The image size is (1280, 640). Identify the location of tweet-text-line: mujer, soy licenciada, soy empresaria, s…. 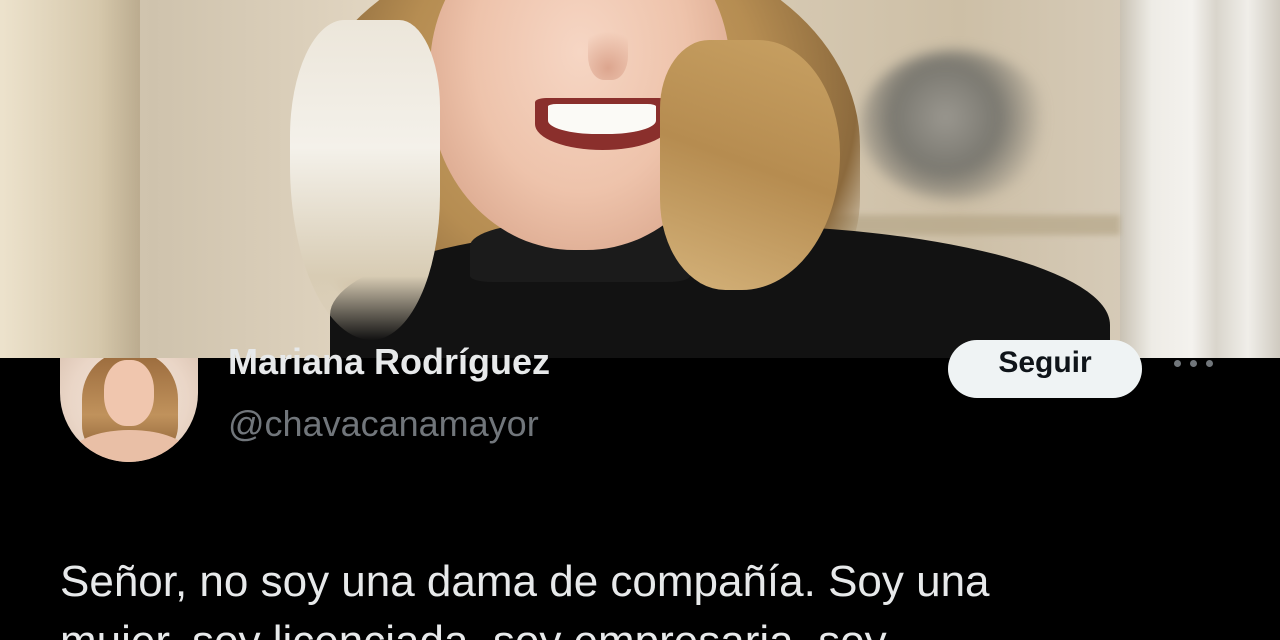
(650, 626).